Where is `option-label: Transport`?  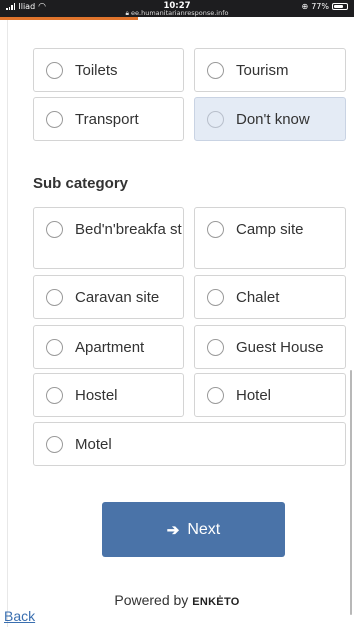 option-label: Transport is located at coordinates (107, 119).